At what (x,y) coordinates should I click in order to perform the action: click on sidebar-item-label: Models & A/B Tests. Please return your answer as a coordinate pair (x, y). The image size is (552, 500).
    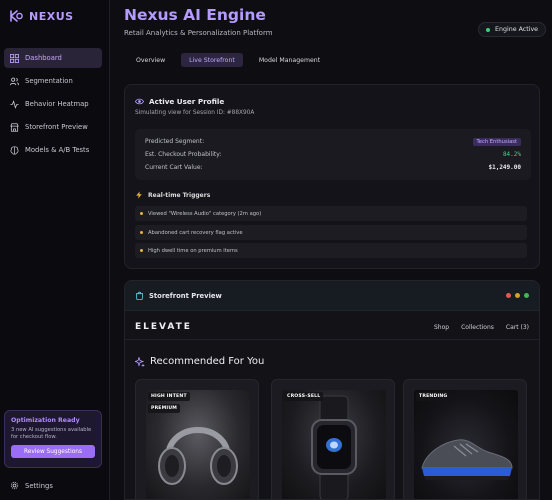
    Looking at the image, I should click on (57, 150).